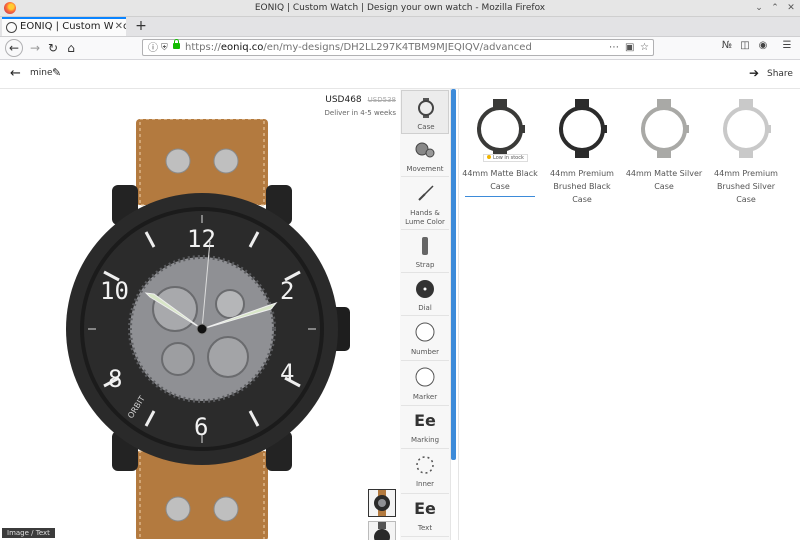 The image size is (800, 540). I want to click on menu-item-label: Movement, so click(425, 169).